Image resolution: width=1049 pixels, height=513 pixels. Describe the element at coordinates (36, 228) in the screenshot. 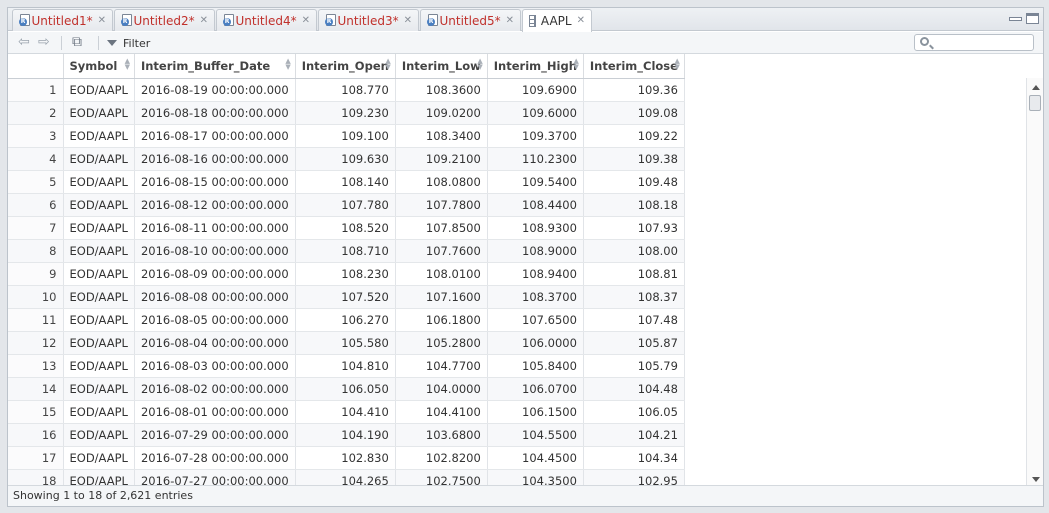

I see `row-number-cell: 7` at that location.